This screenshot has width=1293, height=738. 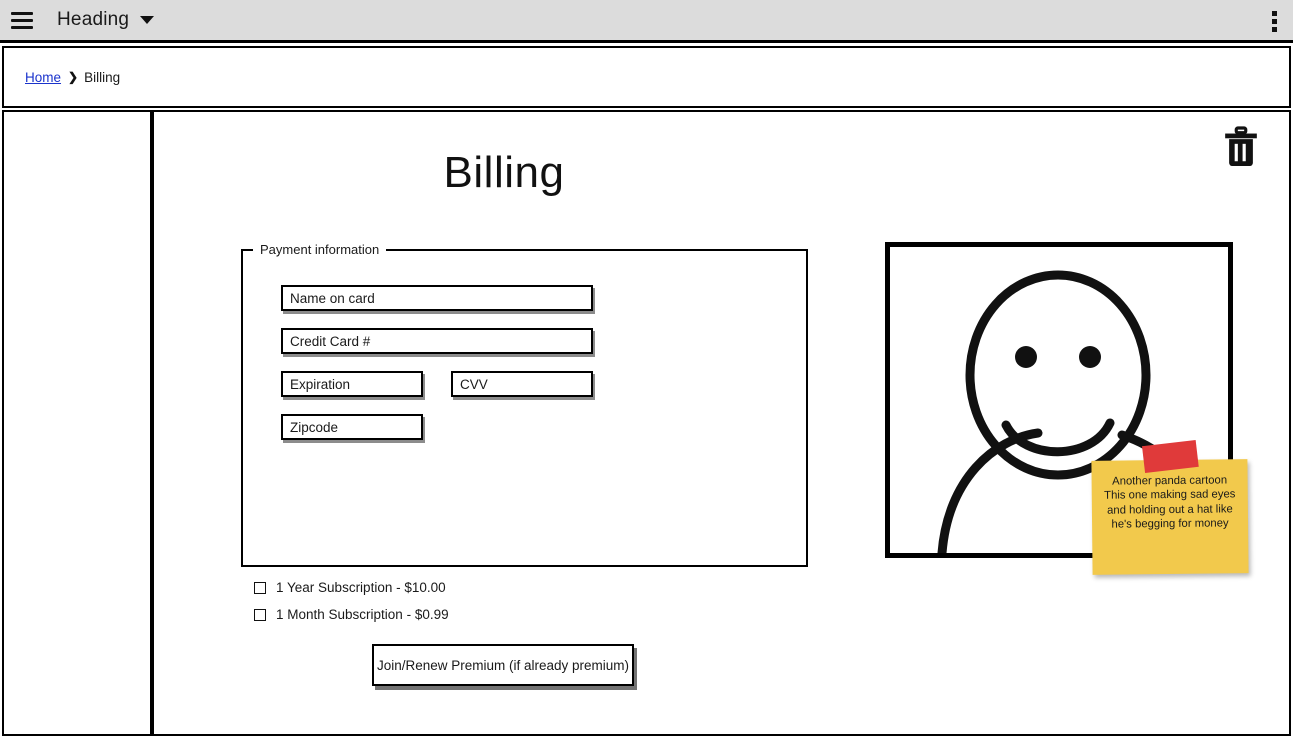 I want to click on sketch-eye-left, so click(x=1026, y=357).